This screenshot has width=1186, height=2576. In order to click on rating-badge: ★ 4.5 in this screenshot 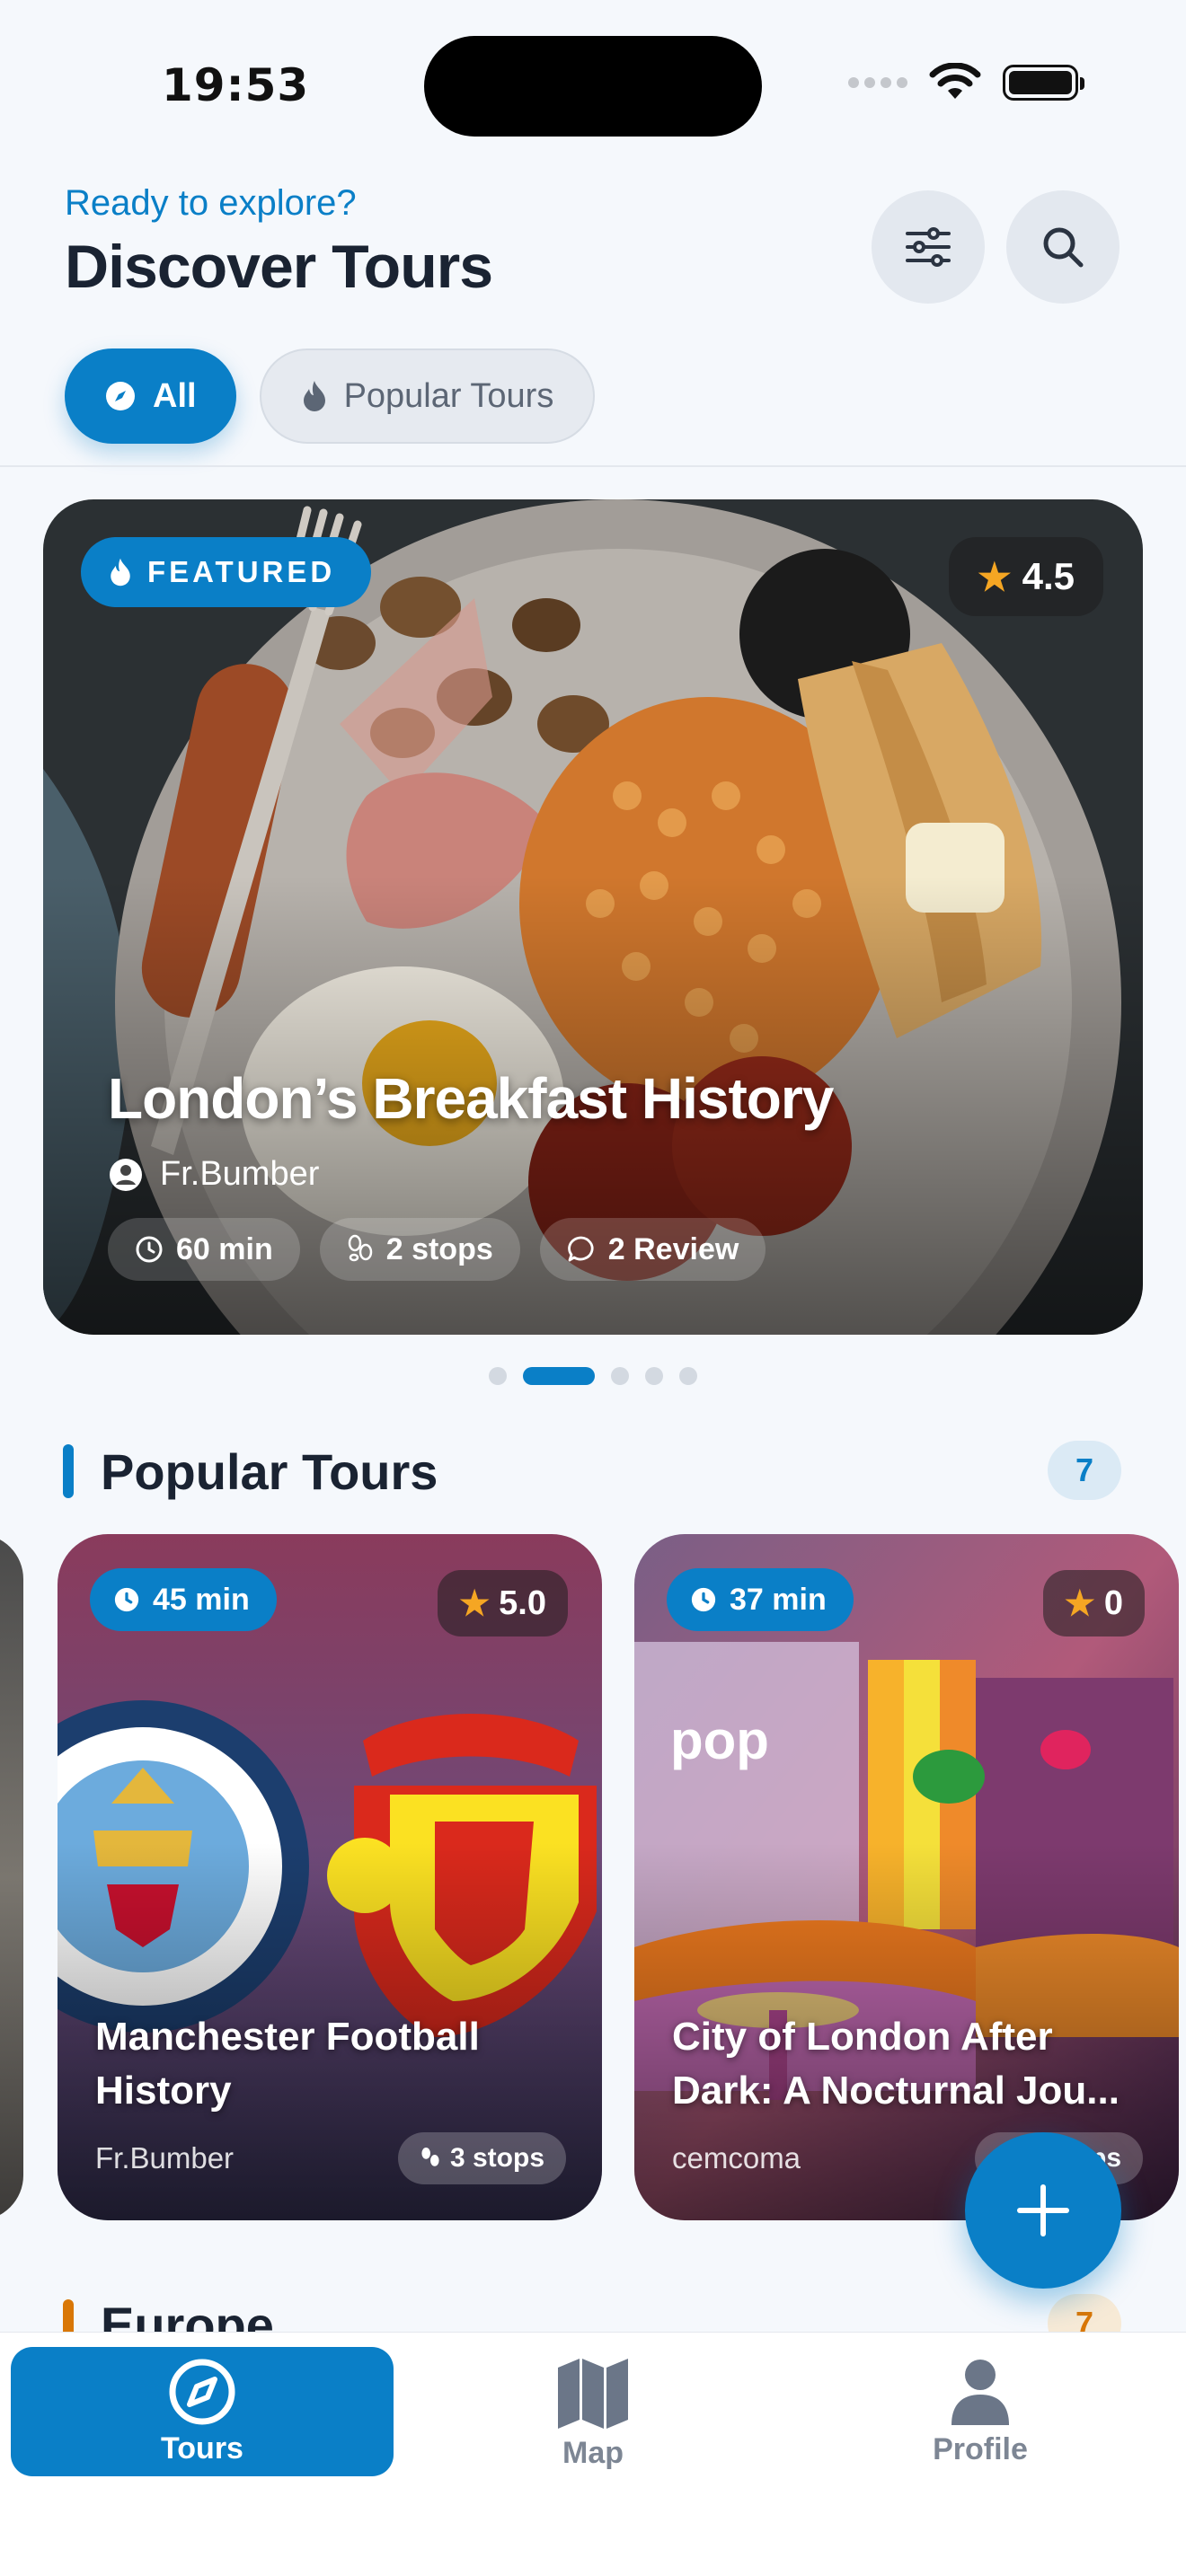, I will do `click(1025, 576)`.